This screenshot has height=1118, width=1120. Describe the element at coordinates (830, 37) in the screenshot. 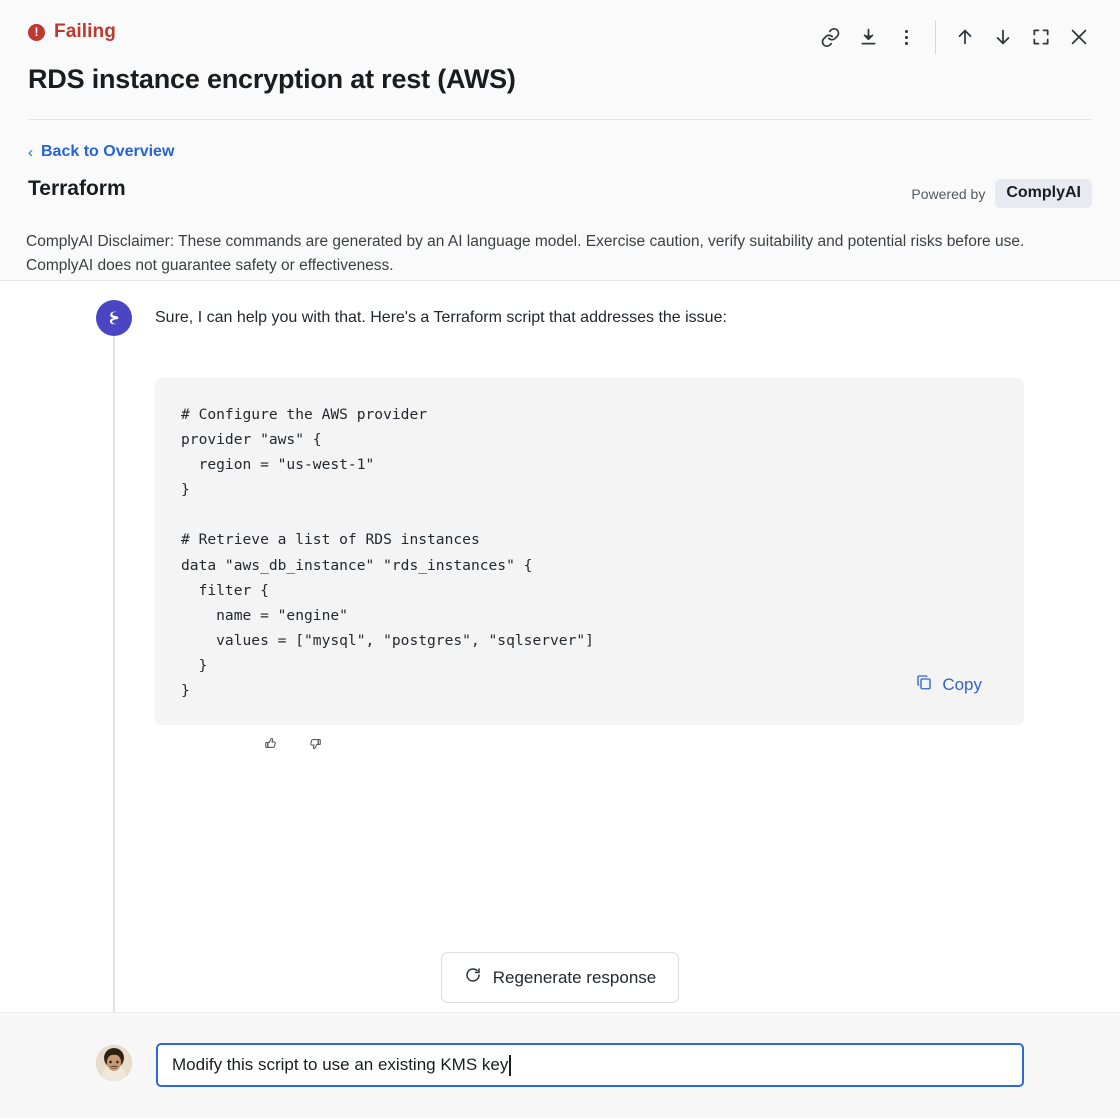

I see `link-icon` at that location.